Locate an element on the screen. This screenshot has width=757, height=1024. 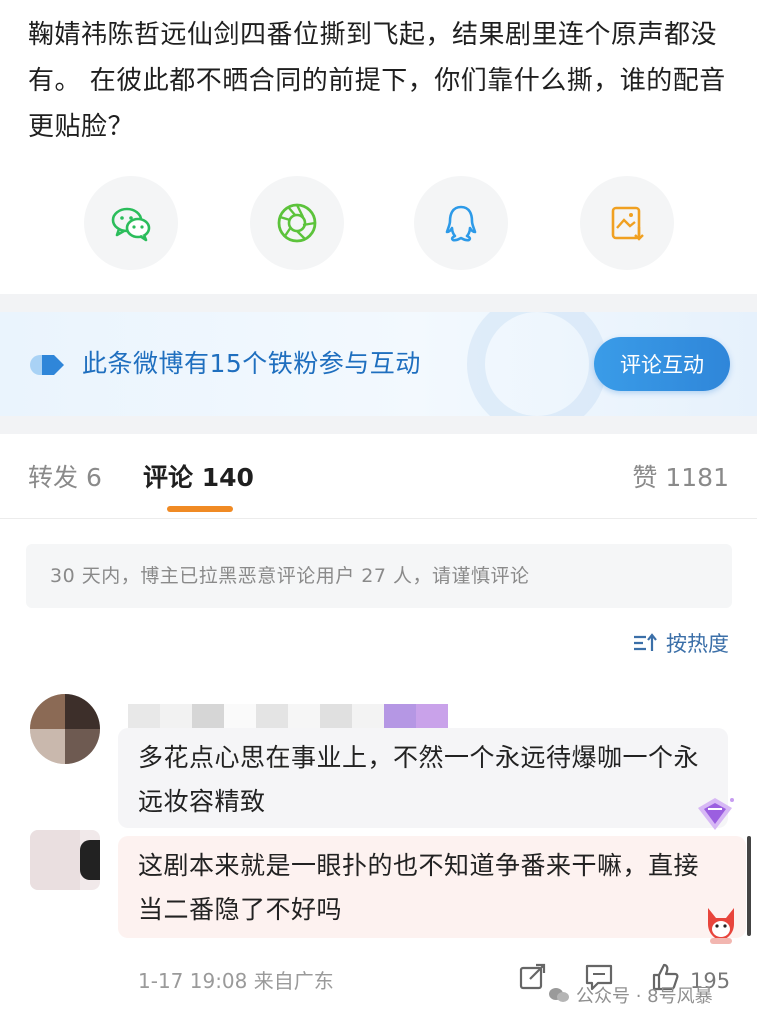
wechat-watermark-icon is located at coordinates (559, 995).